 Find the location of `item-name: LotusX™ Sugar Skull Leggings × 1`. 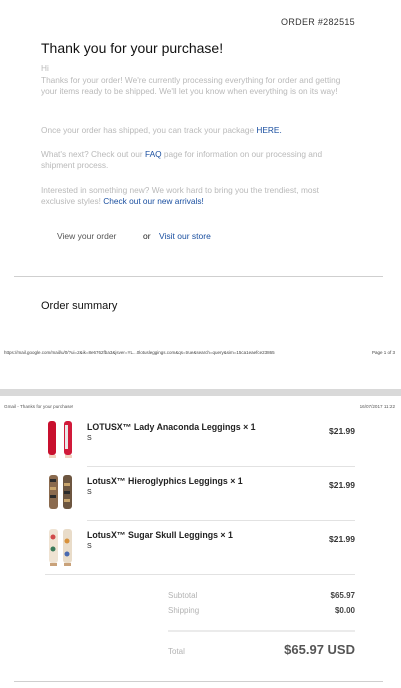

item-name: LotusX™ Sugar Skull Leggings × 1 is located at coordinates (160, 535).